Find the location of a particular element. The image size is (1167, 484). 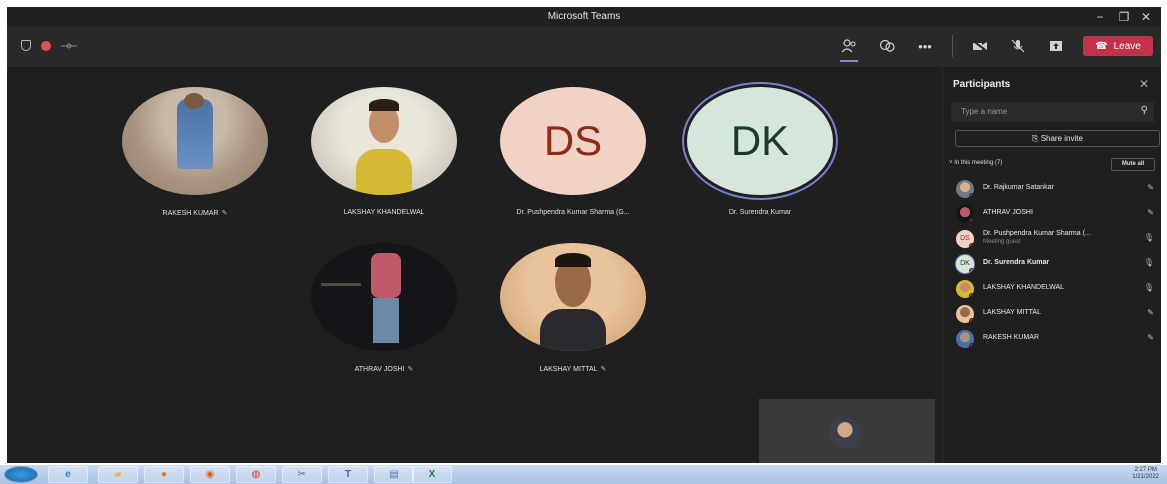

network-icon is located at coordinates (69, 45).